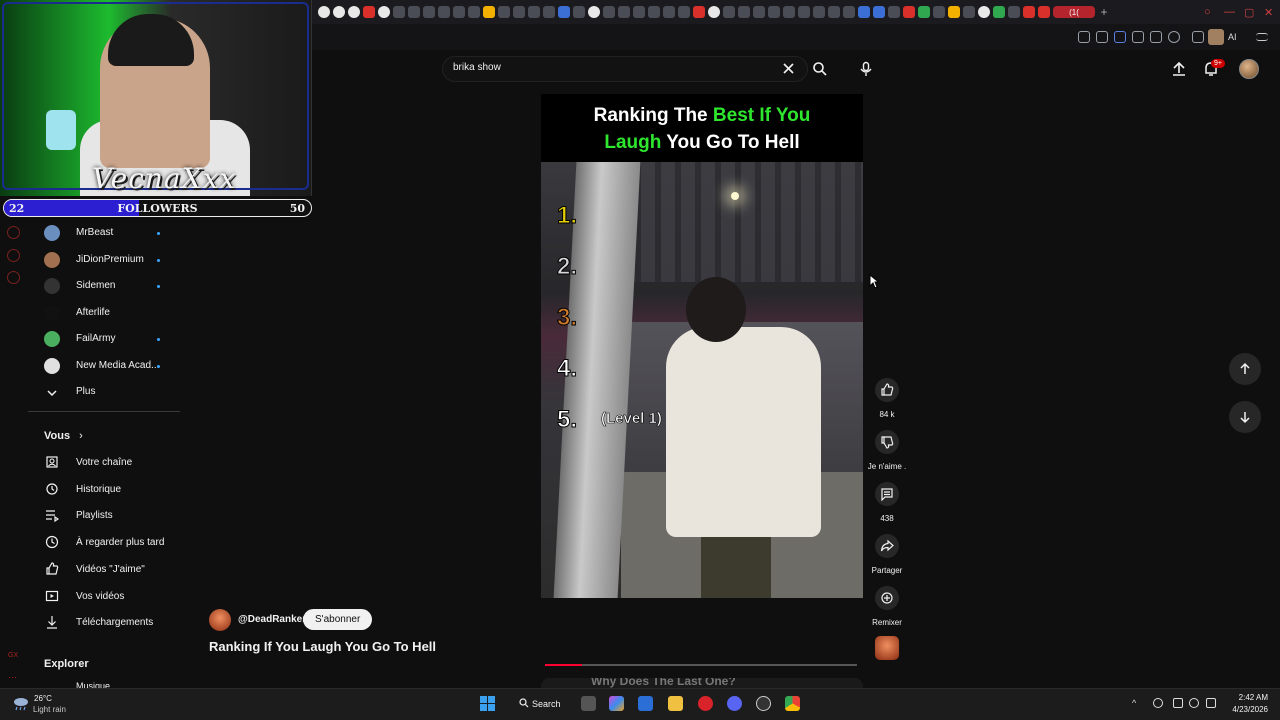 The image size is (1280, 720). What do you see at coordinates (94, 515) in the screenshot?
I see `sidebar-item-playlists: Playlists` at bounding box center [94, 515].